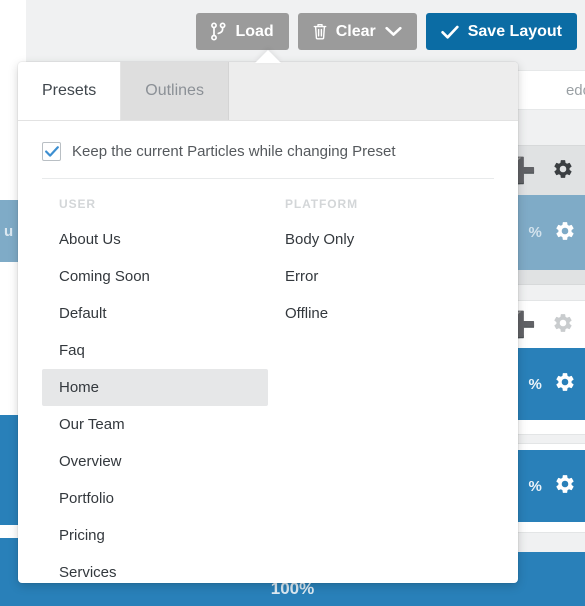 This screenshot has width=585, height=606. Describe the element at coordinates (155, 276) in the screenshot. I see `preset-item-coming-soon: Coming Soon` at that location.